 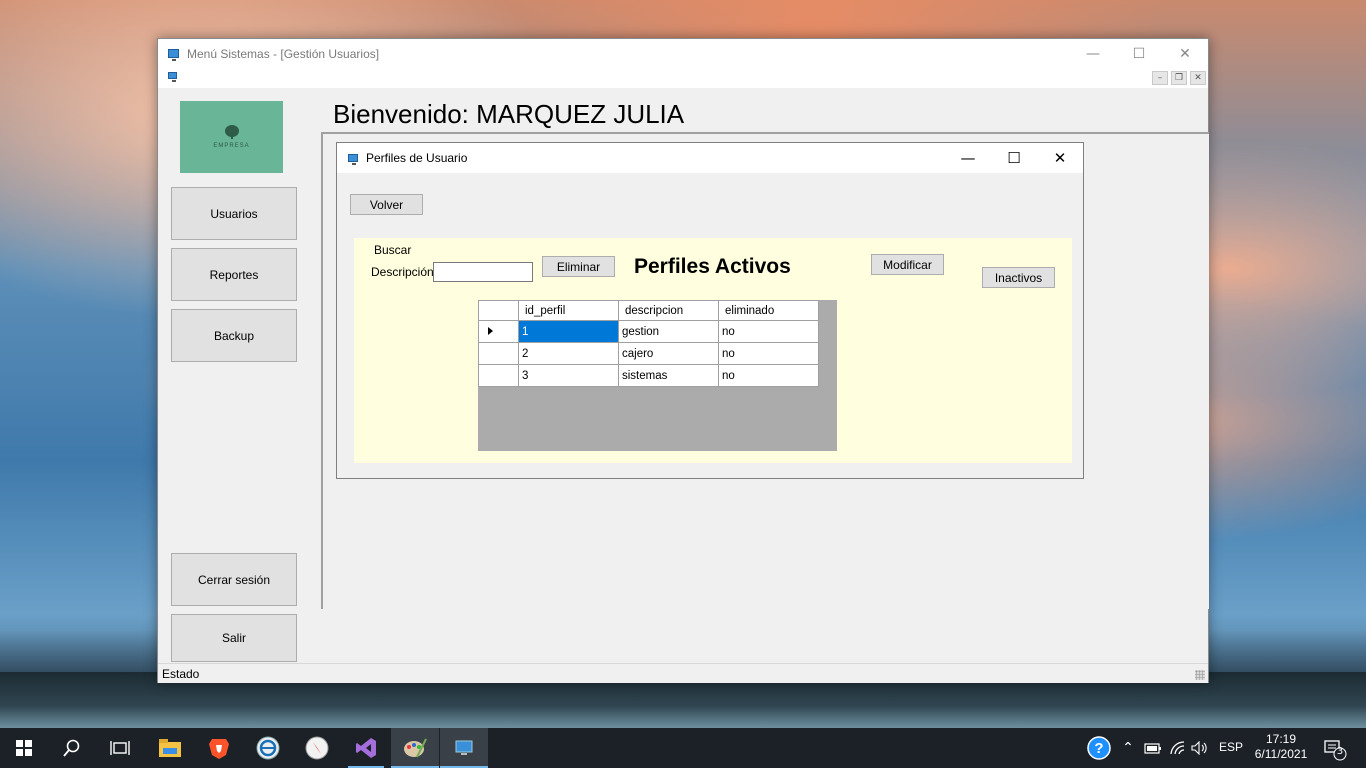 I want to click on profiles-heading: Perfiles Activos, so click(x=712, y=266).